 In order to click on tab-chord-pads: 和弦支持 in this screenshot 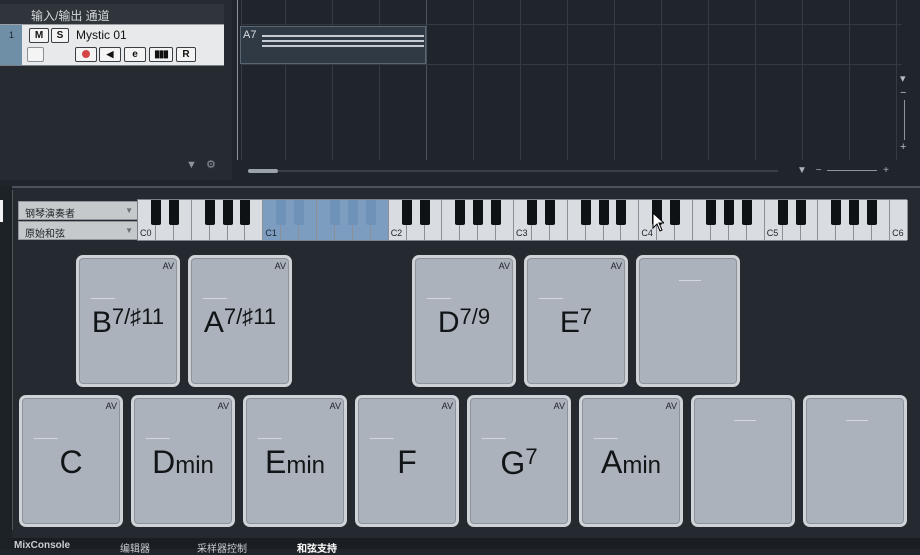, I will do `click(317, 547)`.